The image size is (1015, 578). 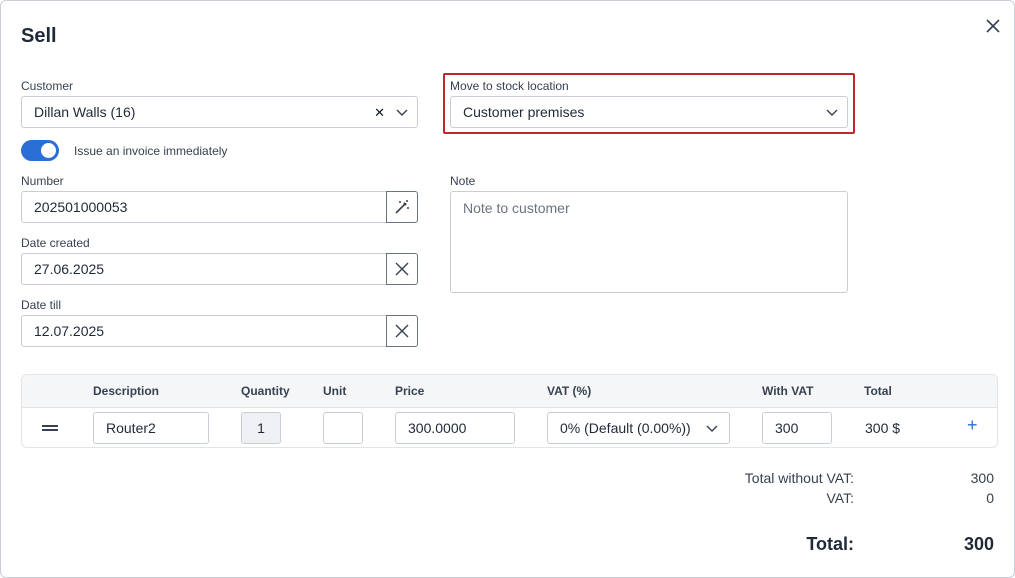 What do you see at coordinates (799, 478) in the screenshot?
I see `total-without-vat-label: Total without VAT:` at bounding box center [799, 478].